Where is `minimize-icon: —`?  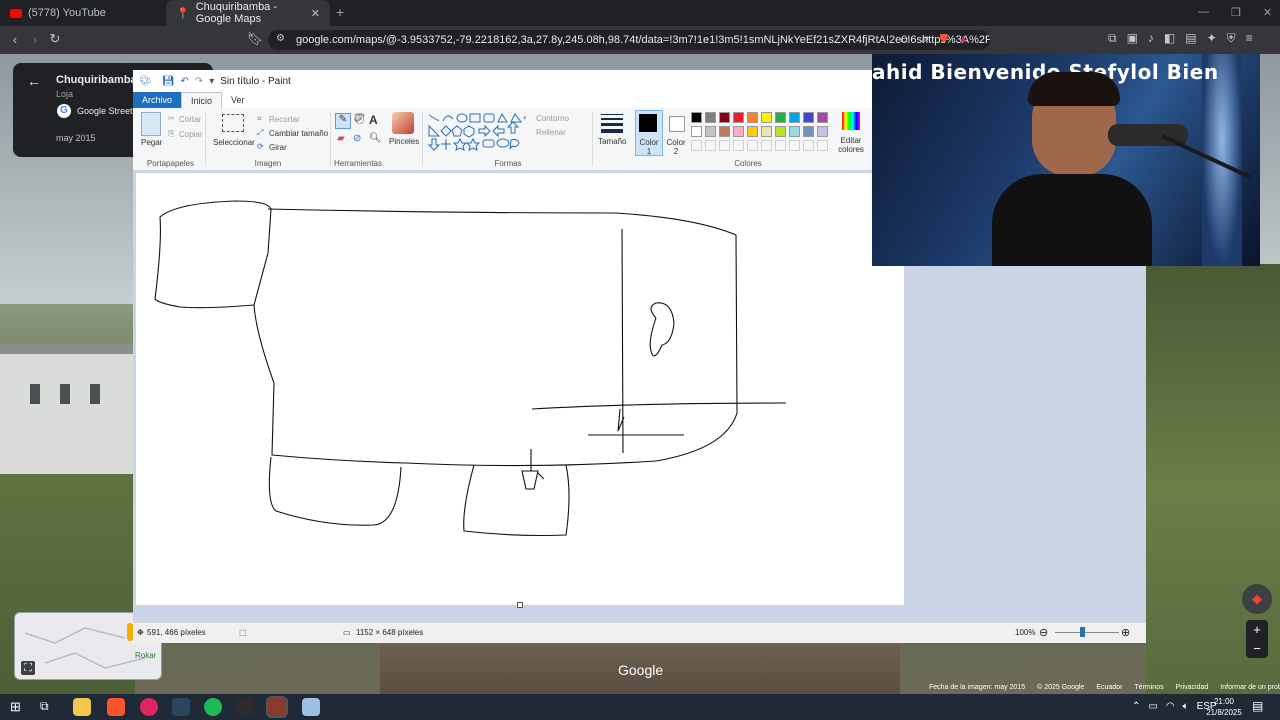
minimize-icon: — is located at coordinates (1203, 12).